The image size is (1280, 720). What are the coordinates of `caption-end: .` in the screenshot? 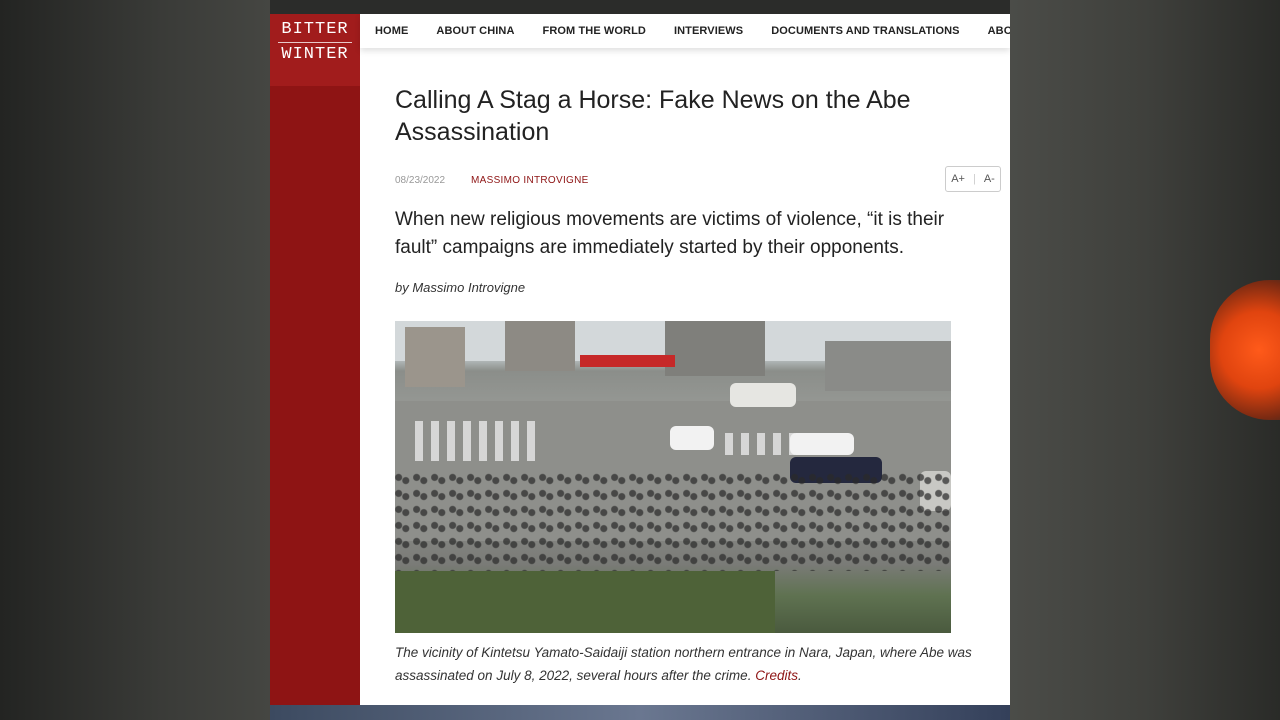 It's located at (799, 675).